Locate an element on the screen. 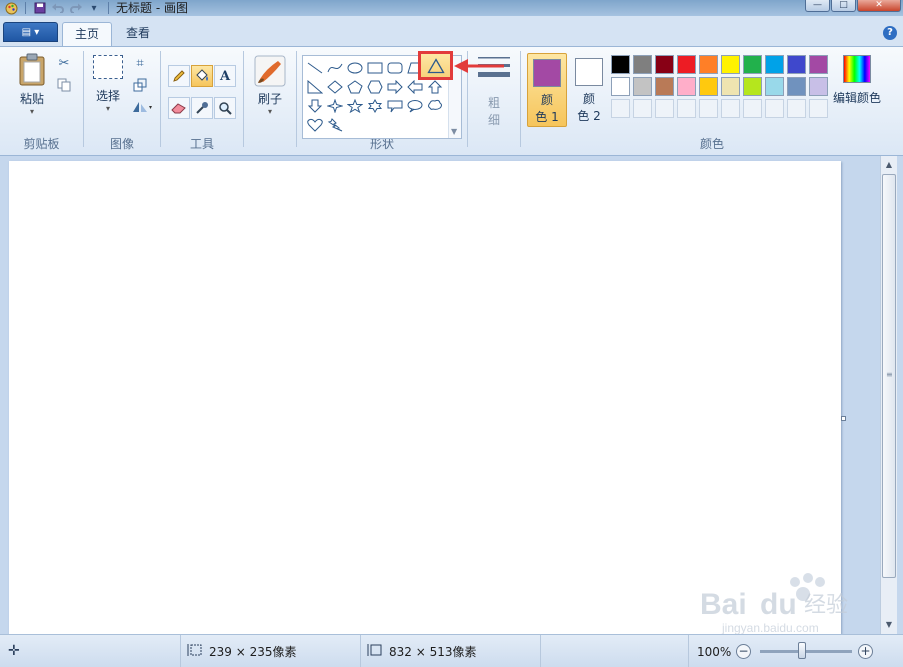  eraser-icon is located at coordinates (179, 108).